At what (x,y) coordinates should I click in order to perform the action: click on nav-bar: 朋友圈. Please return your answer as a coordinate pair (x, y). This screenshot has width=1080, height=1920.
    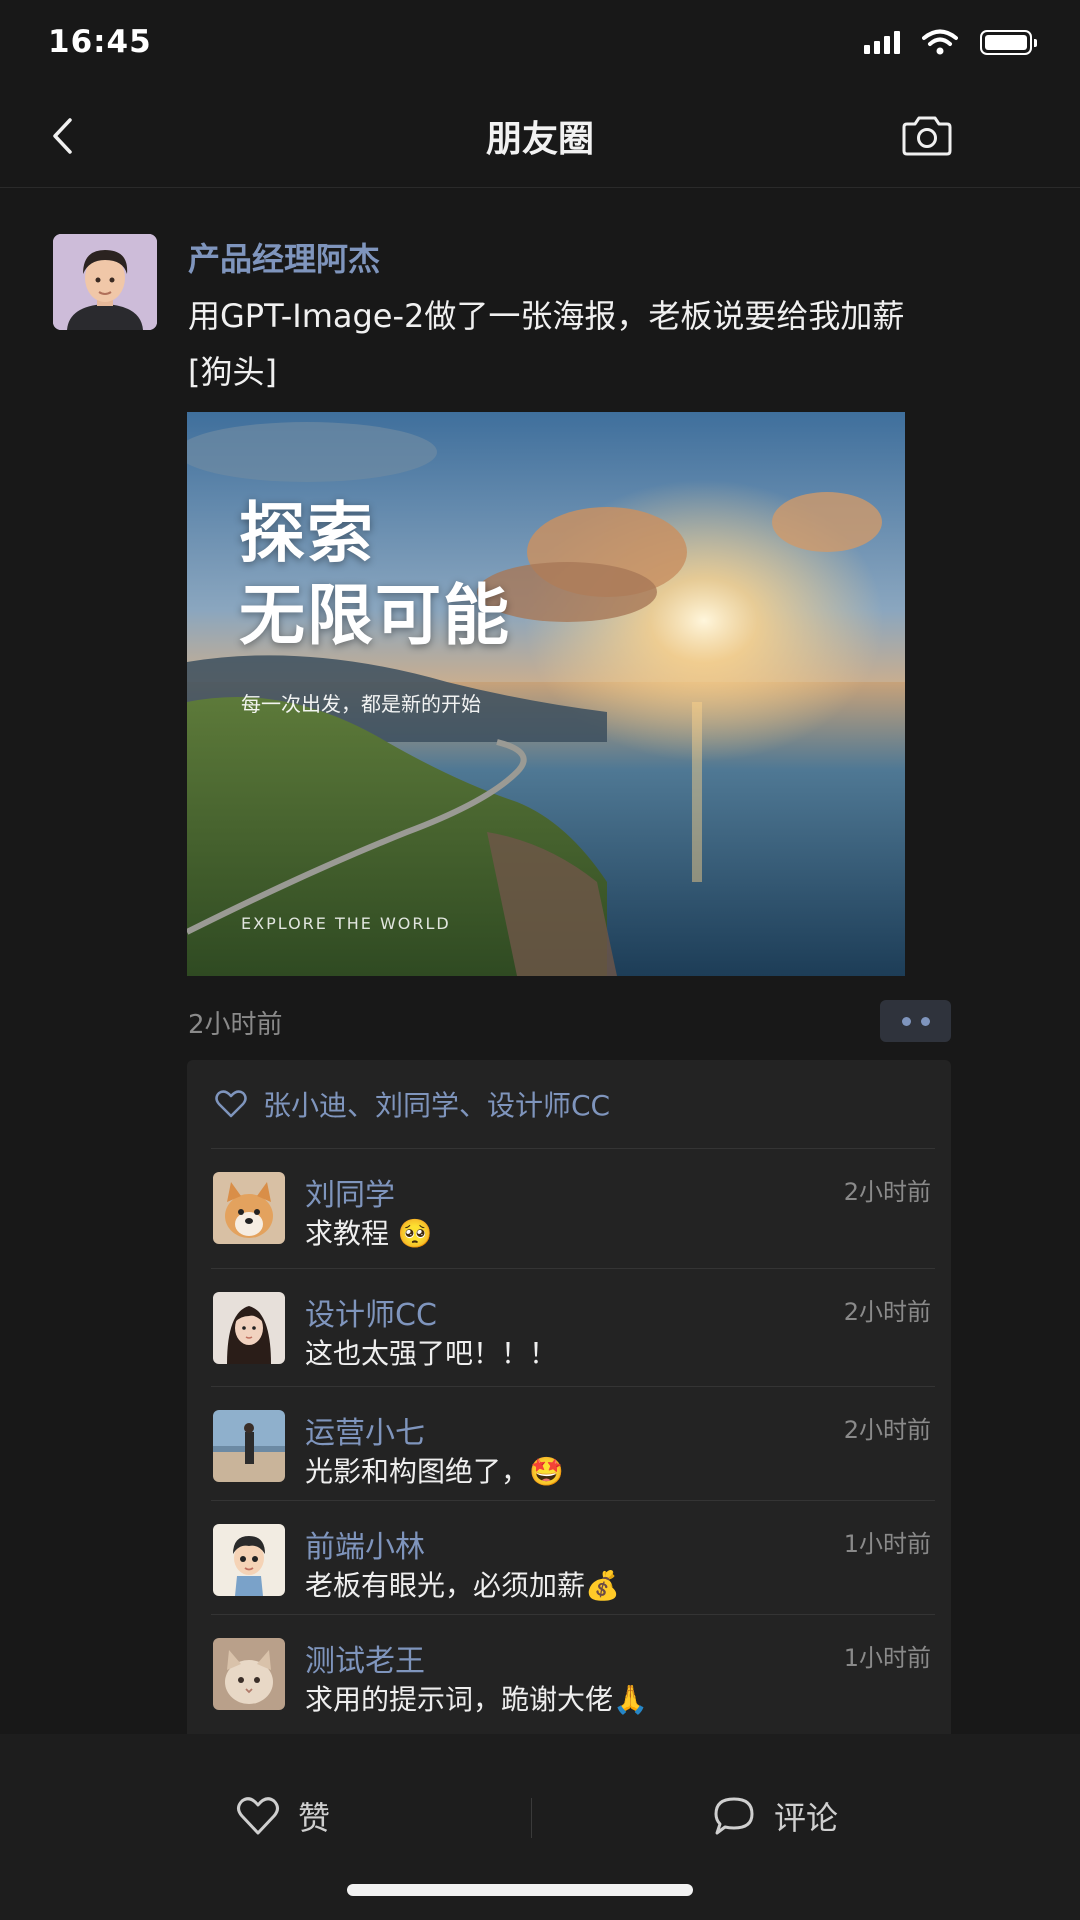
    Looking at the image, I should click on (540, 136).